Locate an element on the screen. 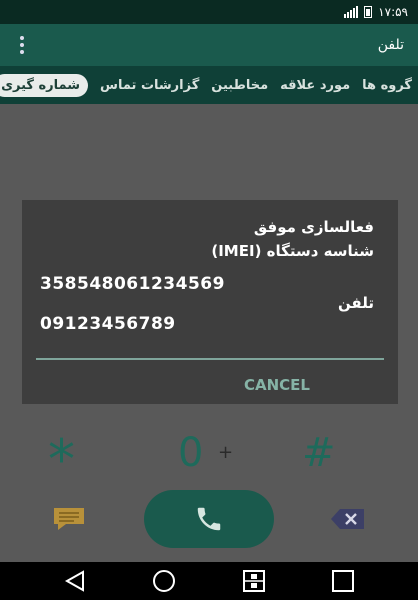 Image resolution: width=418 pixels, height=600 pixels. phone-icon is located at coordinates (209, 519).